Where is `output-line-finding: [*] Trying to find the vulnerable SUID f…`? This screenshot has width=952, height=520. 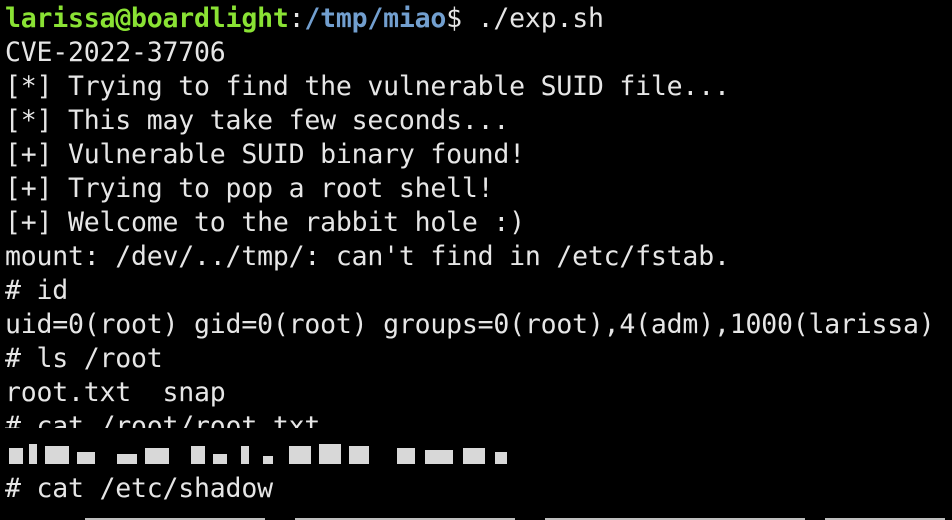
output-line-finding: [*] Trying to find the vulnerable SUID f… is located at coordinates (367, 86).